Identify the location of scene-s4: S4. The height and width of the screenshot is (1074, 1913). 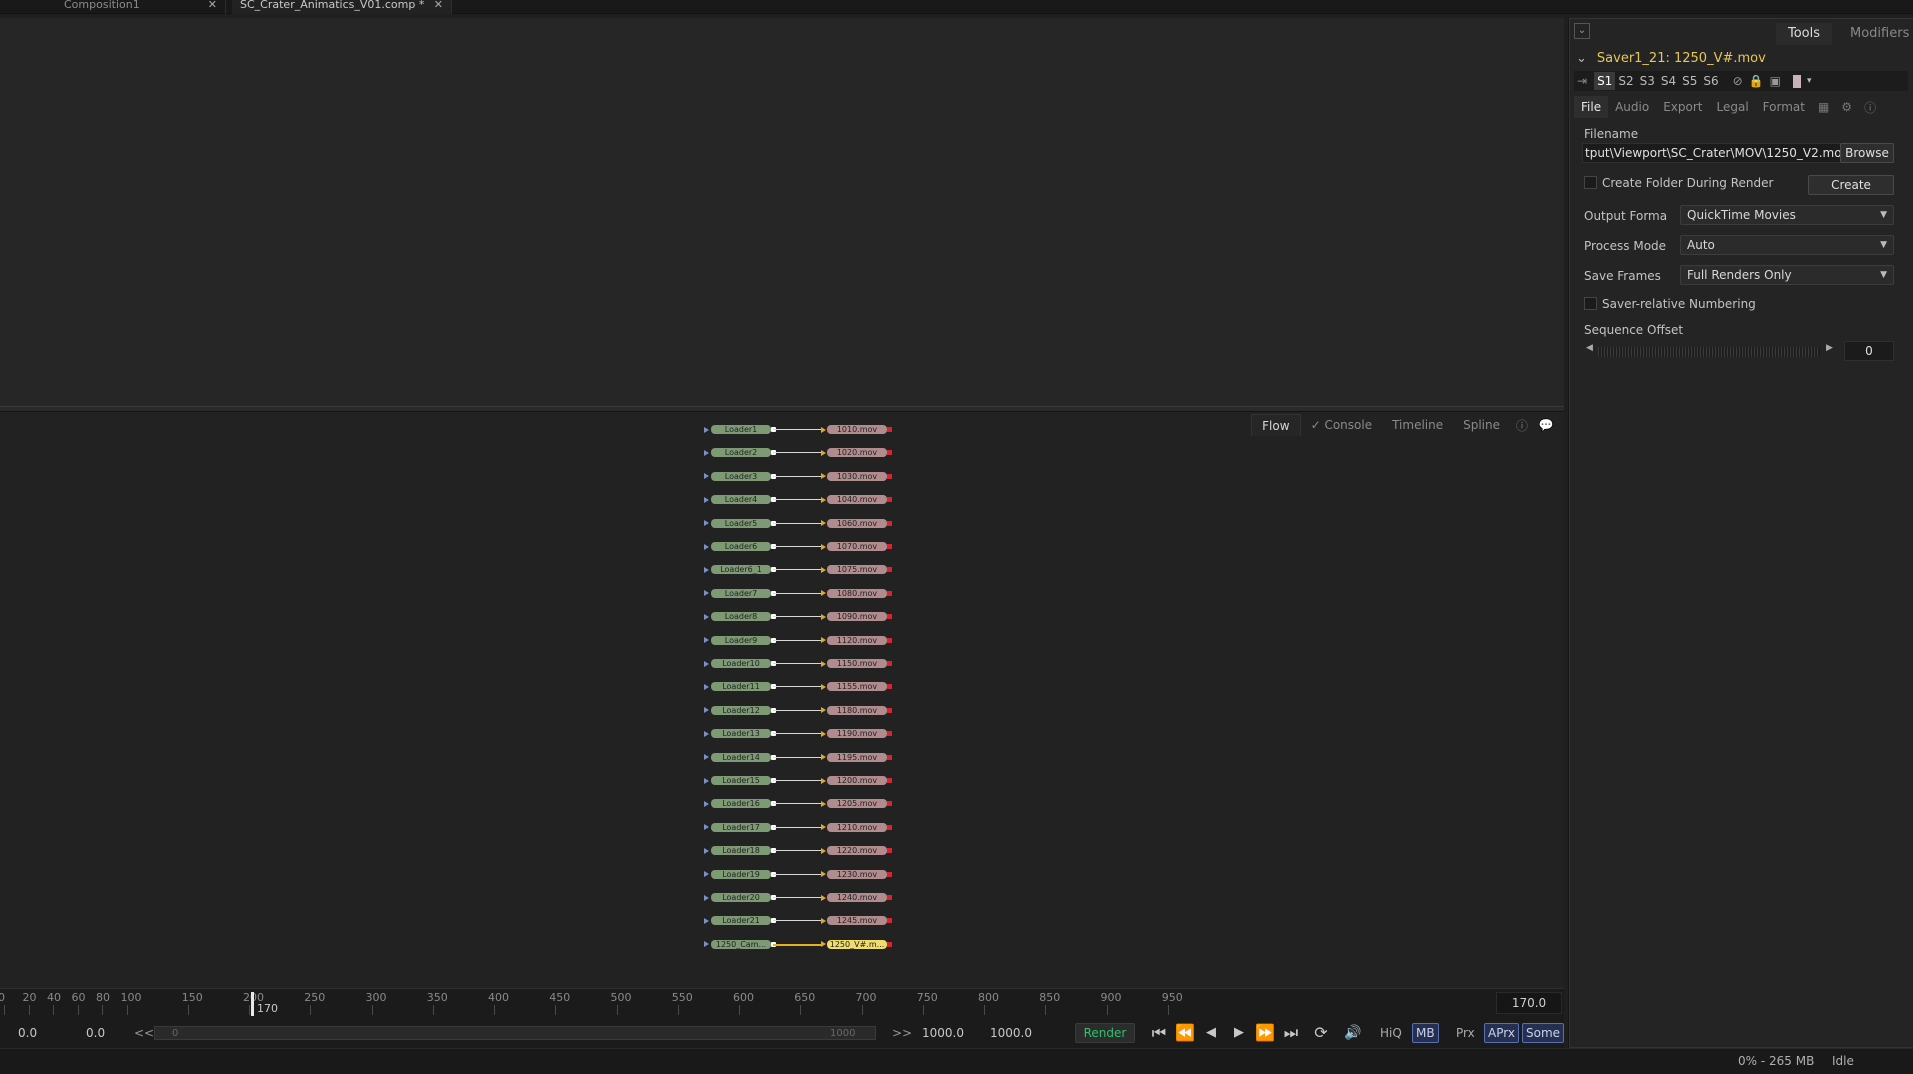
(1668, 81).